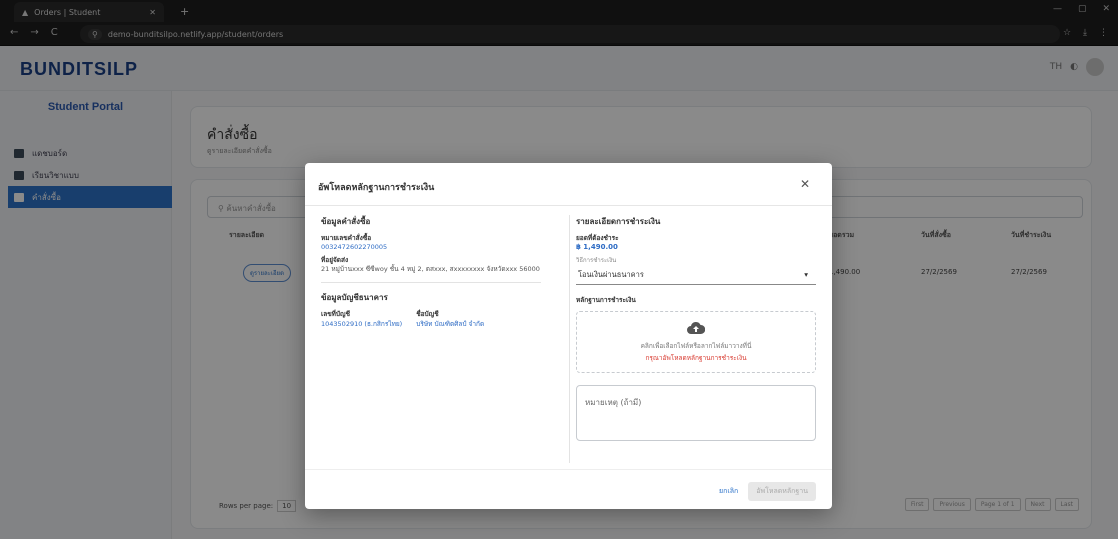  I want to click on note-textarea: หมายเหตุ (ถ้ามี), so click(696, 413).